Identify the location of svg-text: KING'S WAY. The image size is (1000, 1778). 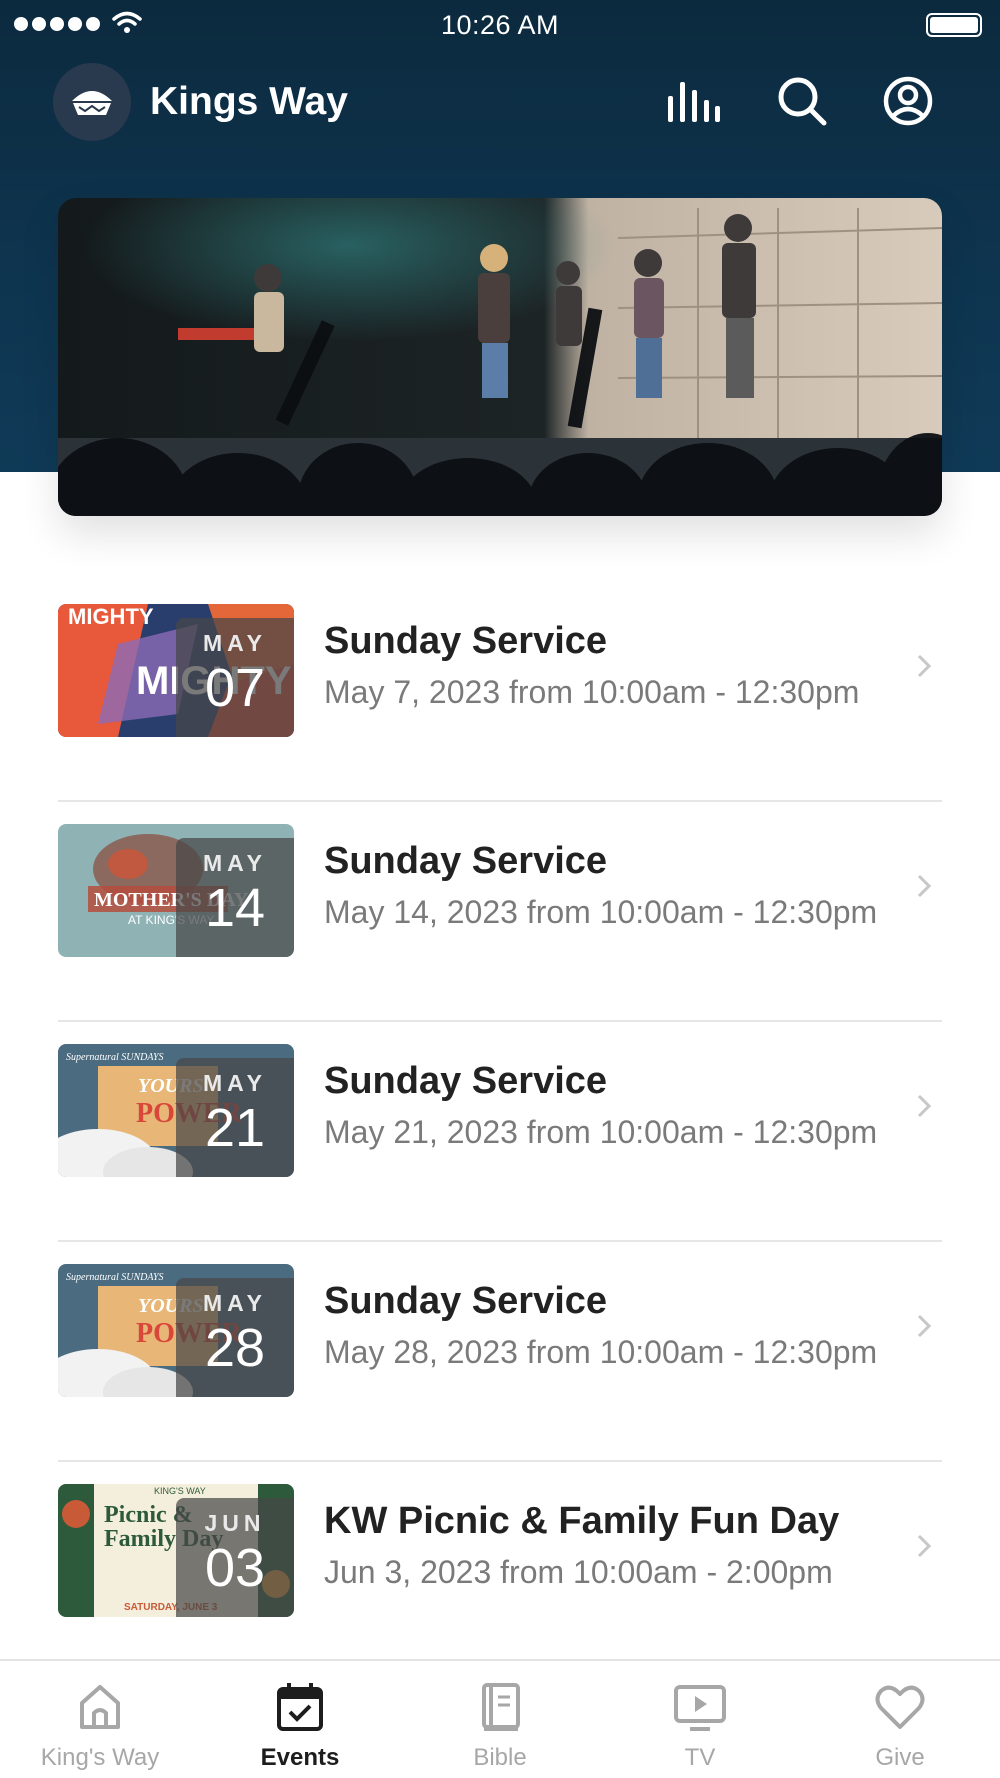
(180, 1491).